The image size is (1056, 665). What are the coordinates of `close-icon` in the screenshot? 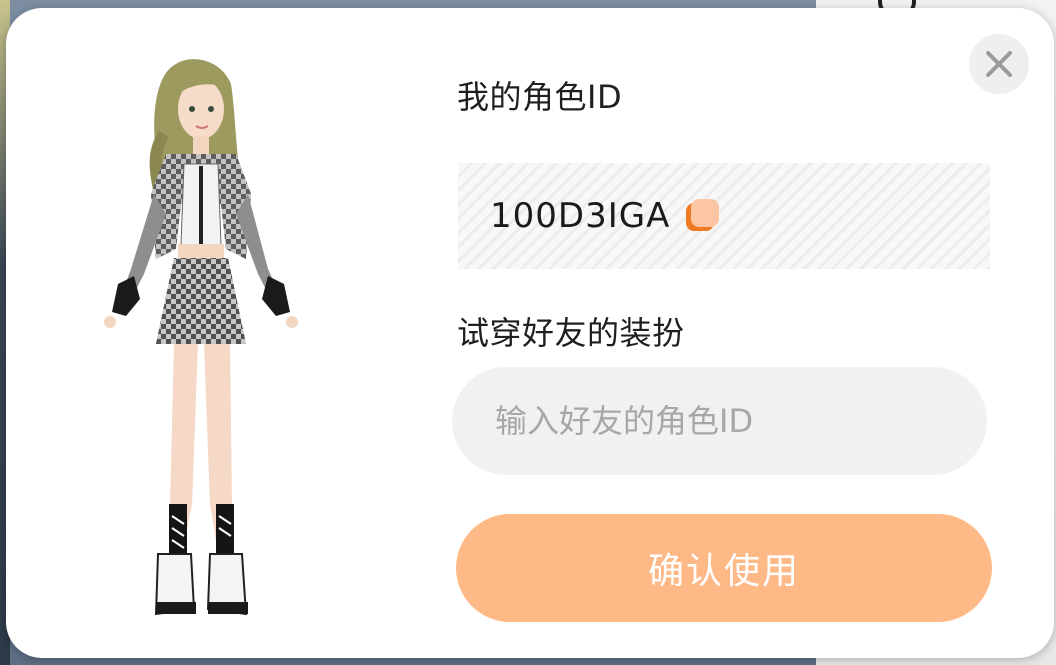 It's located at (999, 64).